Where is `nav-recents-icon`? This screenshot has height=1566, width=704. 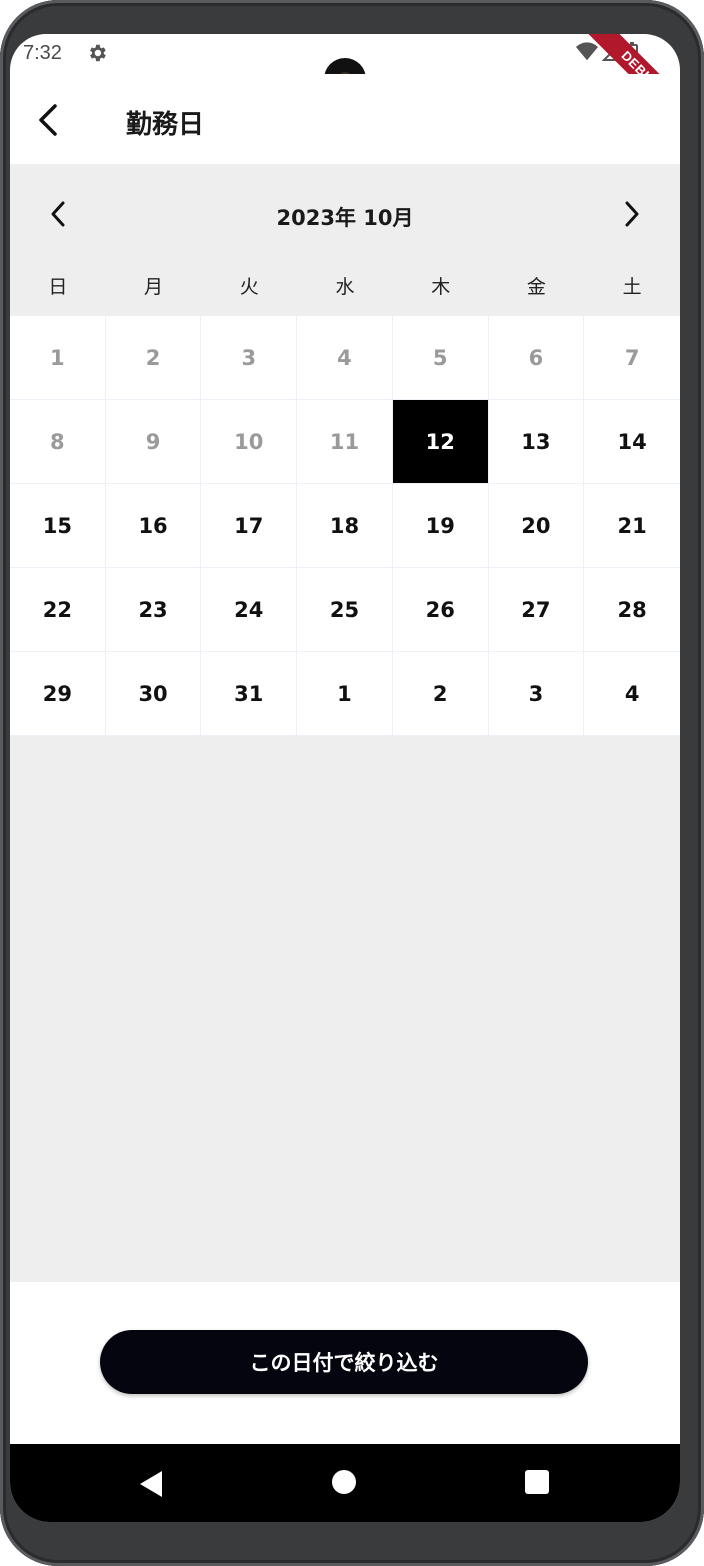 nav-recents-icon is located at coordinates (537, 1482).